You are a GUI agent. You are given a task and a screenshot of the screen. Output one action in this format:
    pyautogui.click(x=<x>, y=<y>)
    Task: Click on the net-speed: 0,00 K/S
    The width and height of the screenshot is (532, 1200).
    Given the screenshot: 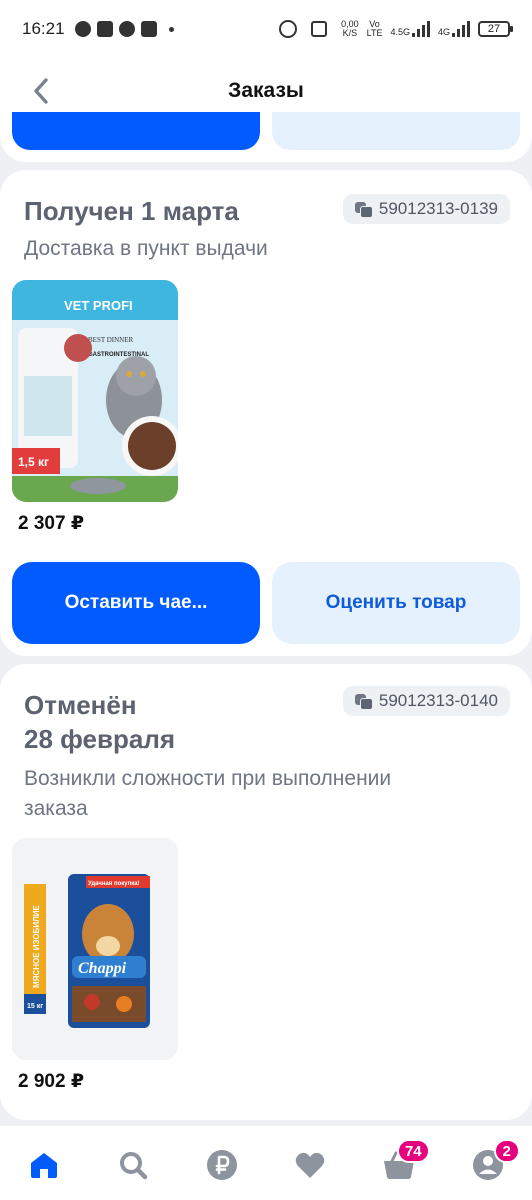 What is the action you would take?
    pyautogui.click(x=350, y=28)
    